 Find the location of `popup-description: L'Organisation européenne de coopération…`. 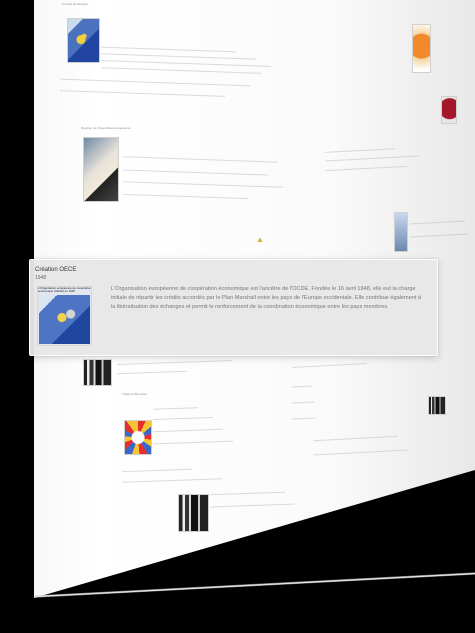

popup-description: L'Organisation européenne de coopération… is located at coordinates (266, 298).